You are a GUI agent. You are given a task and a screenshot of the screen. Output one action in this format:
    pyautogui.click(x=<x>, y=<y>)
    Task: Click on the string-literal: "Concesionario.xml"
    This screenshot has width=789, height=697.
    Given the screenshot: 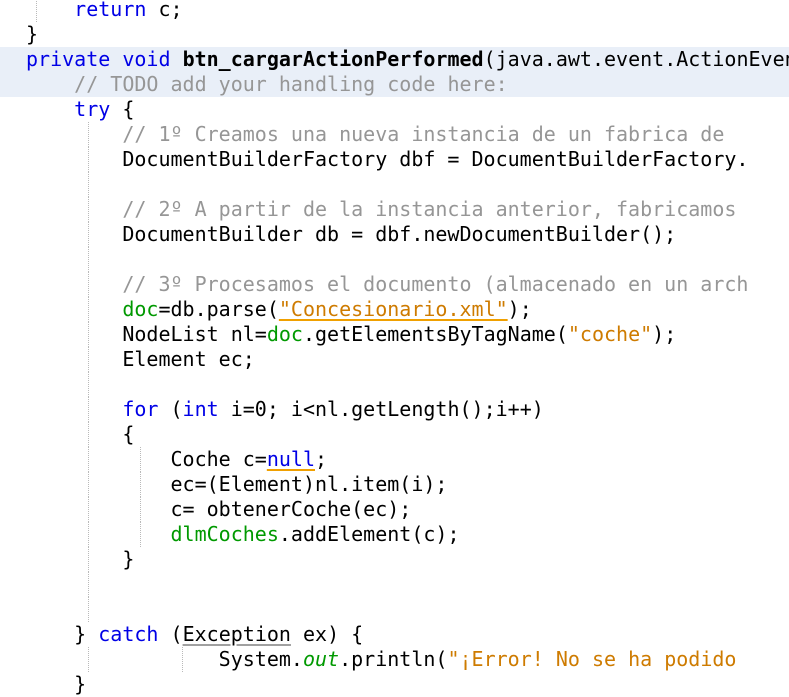 What is the action you would take?
    pyautogui.click(x=393, y=309)
    